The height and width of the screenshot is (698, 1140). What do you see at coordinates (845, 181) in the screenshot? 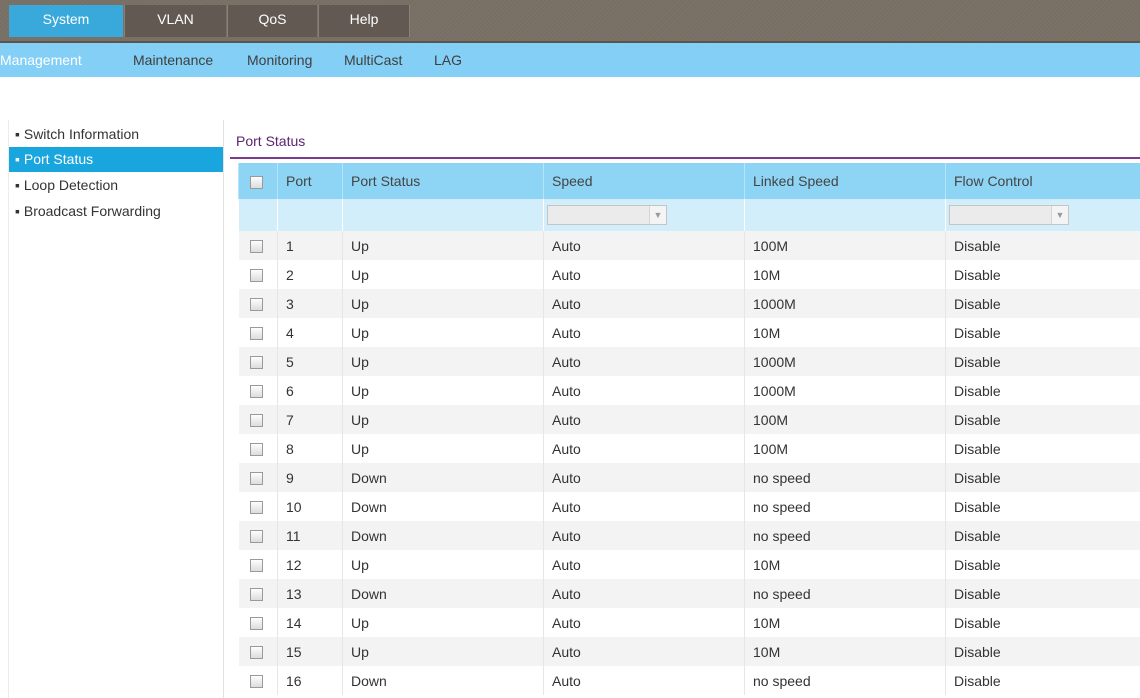
I see `column-header-linked-speed: Linked Speed` at bounding box center [845, 181].